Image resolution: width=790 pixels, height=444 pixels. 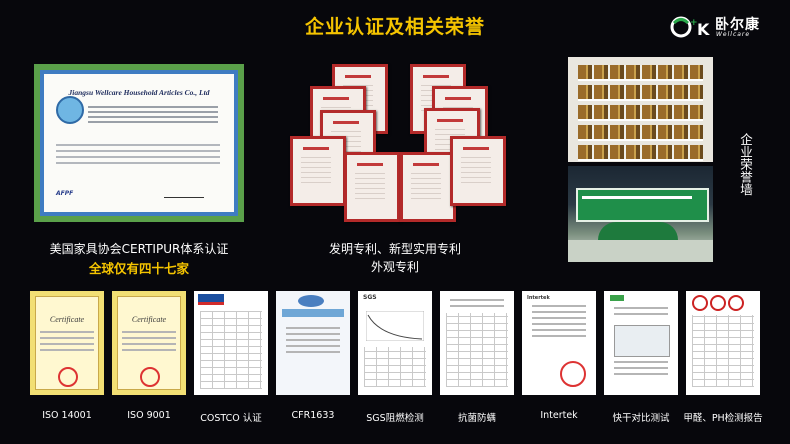 What do you see at coordinates (733, 34) in the screenshot?
I see `logo-brand-en: Wellcare` at bounding box center [733, 34].